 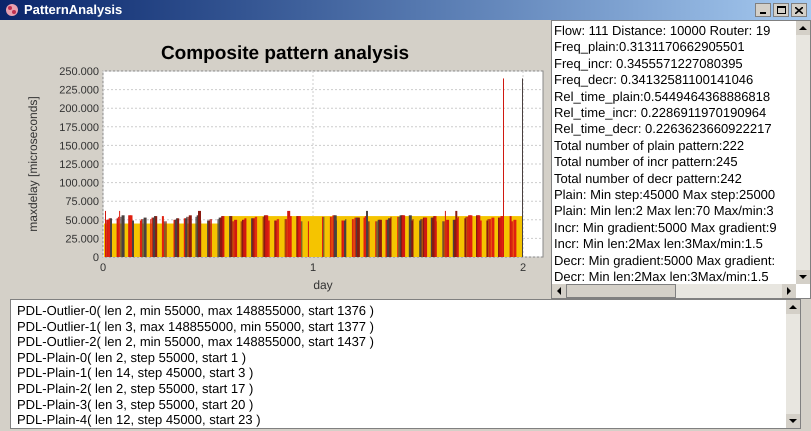 What do you see at coordinates (650, 146) in the screenshot?
I see `stats-line: Total number of plain pattern:222` at bounding box center [650, 146].